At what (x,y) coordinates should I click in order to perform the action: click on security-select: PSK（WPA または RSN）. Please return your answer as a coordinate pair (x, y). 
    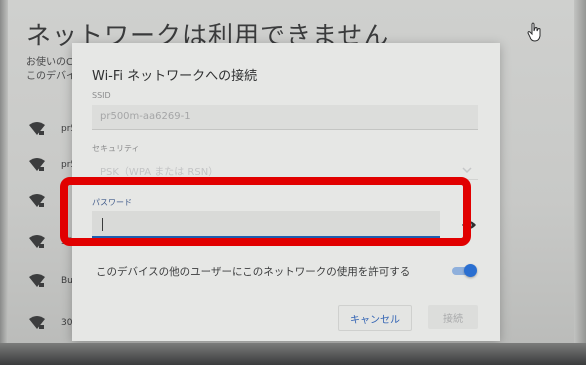
    Looking at the image, I should click on (159, 170).